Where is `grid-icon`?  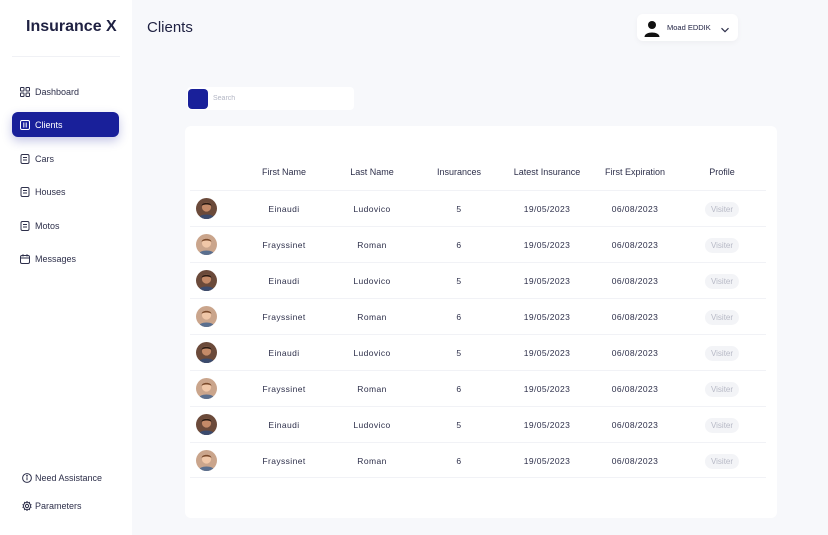
grid-icon is located at coordinates (25, 91).